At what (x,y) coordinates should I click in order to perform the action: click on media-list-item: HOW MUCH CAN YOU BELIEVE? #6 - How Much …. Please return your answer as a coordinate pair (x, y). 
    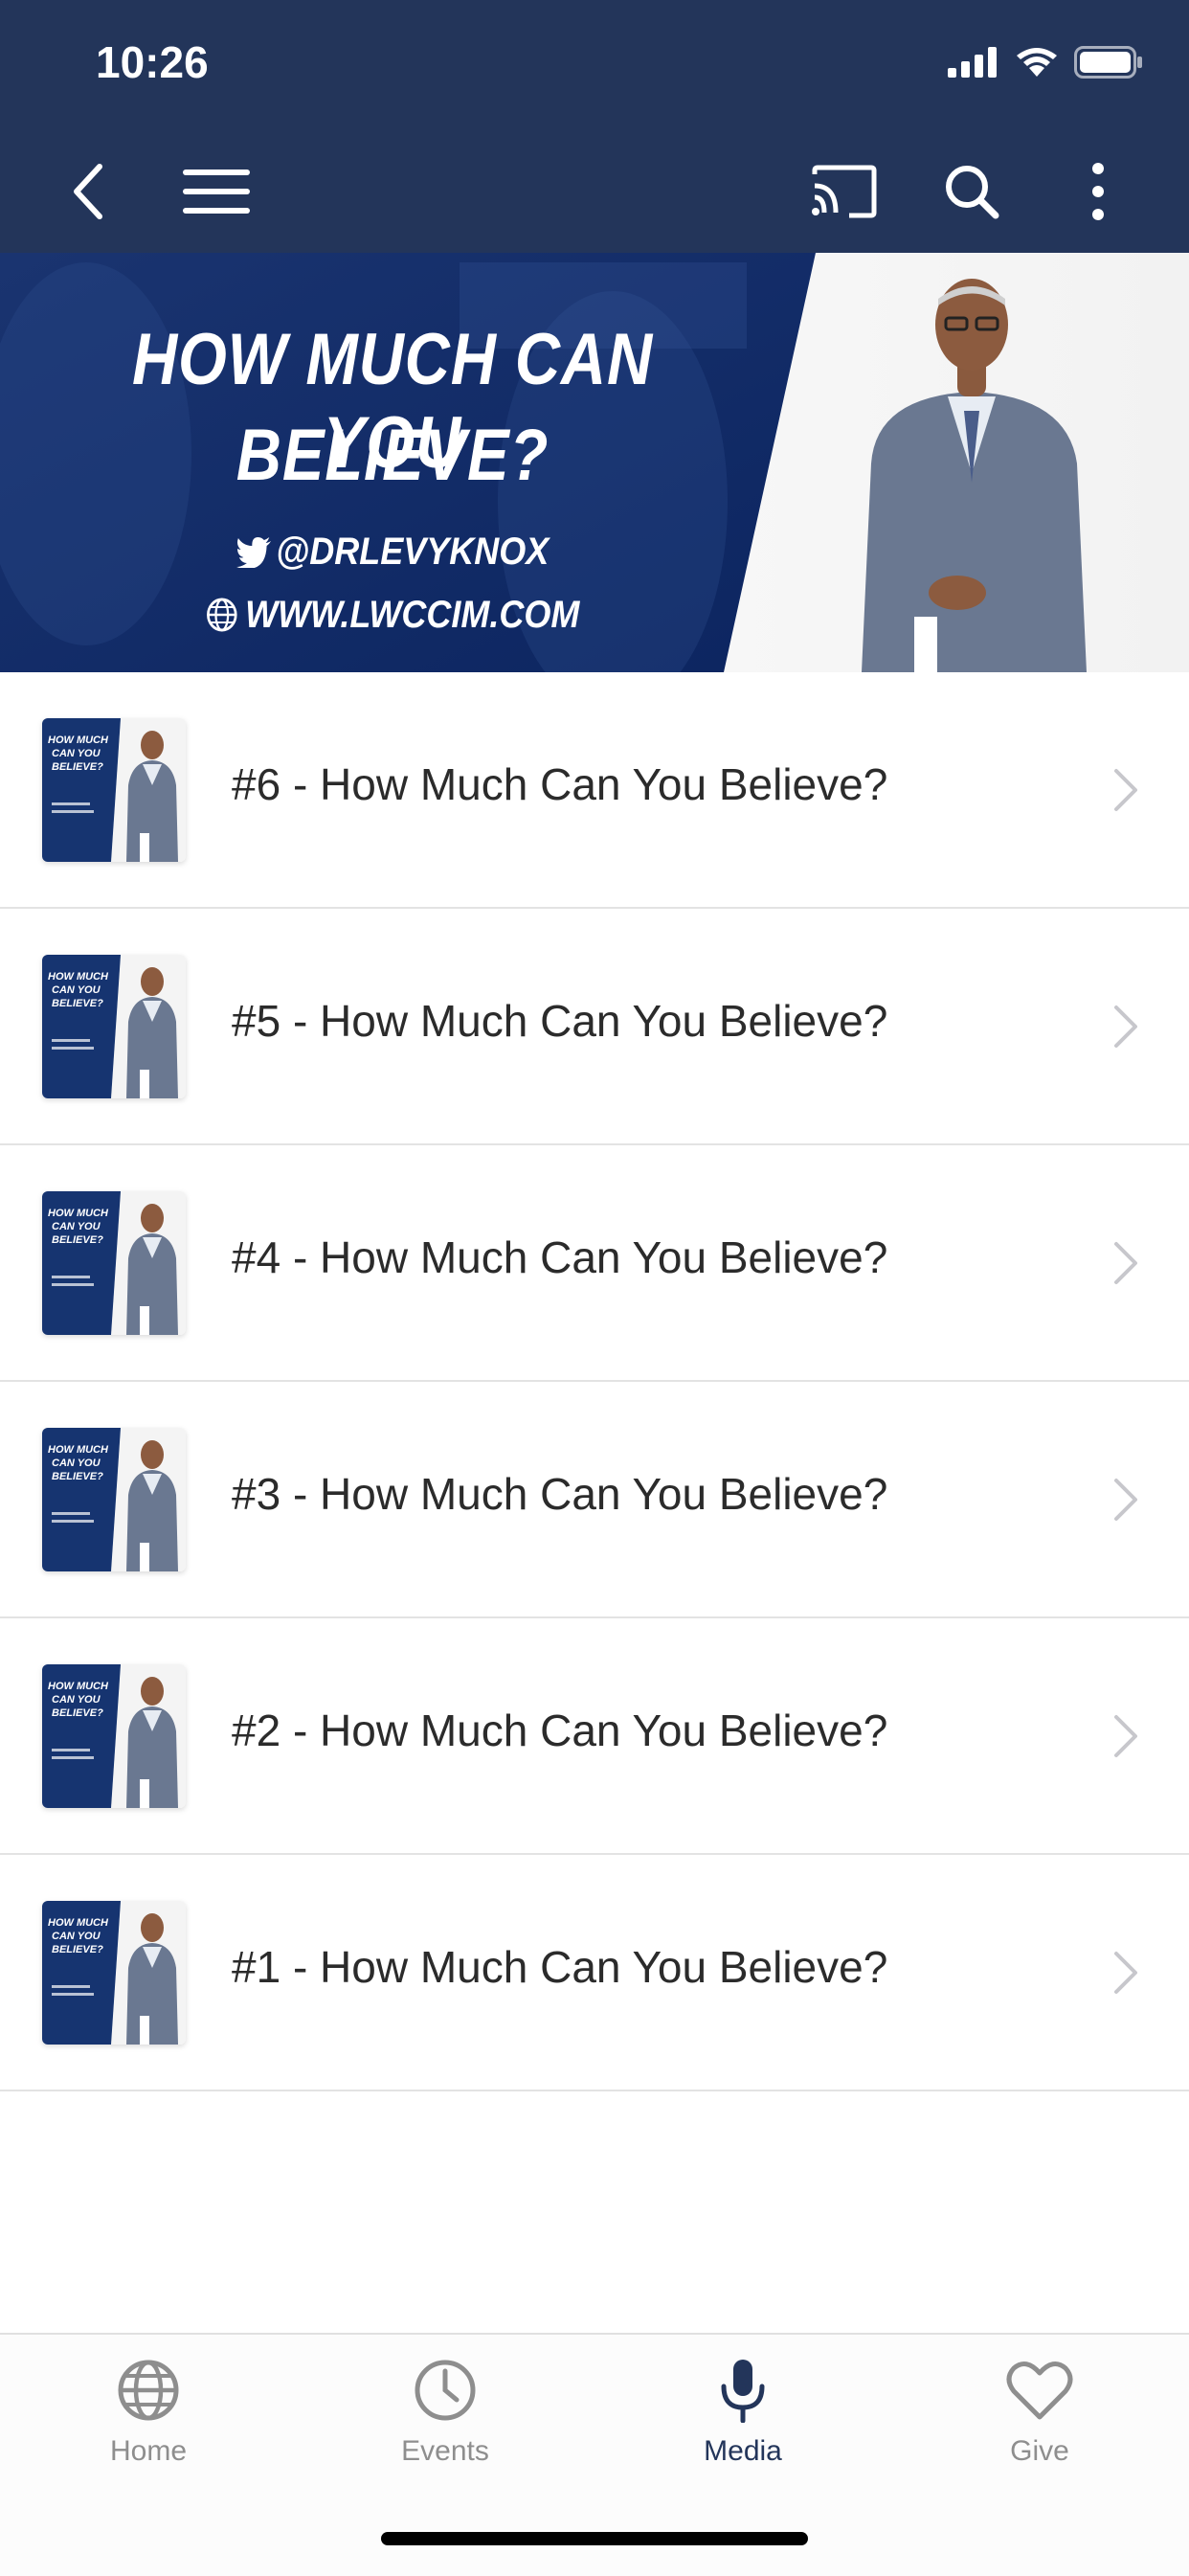
    Looking at the image, I should click on (594, 790).